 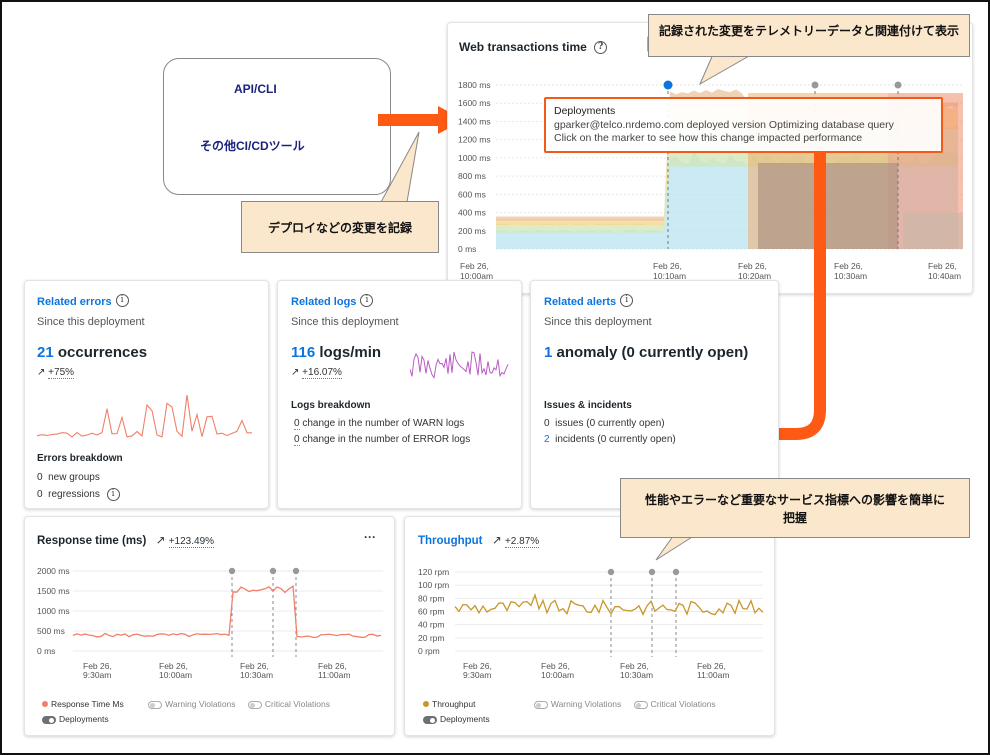 What do you see at coordinates (472, 231) in the screenshot?
I see `y-tick-label: 200 ms` at bounding box center [472, 231].